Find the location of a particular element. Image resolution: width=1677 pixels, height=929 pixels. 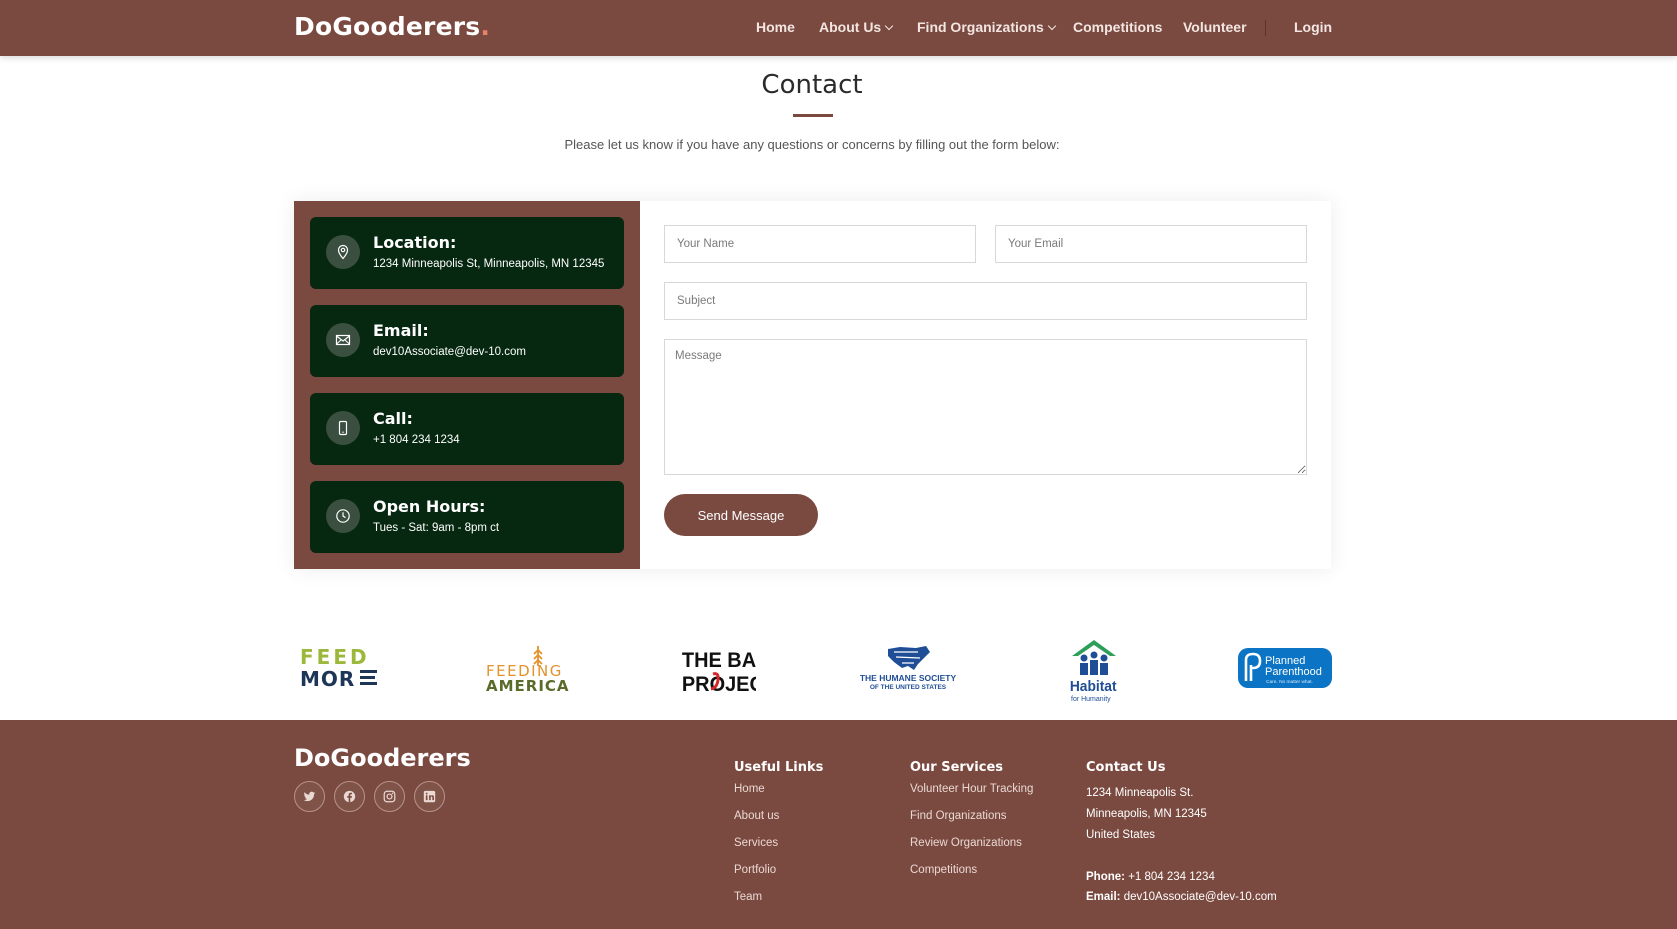

location-label: Location: is located at coordinates (415, 242).